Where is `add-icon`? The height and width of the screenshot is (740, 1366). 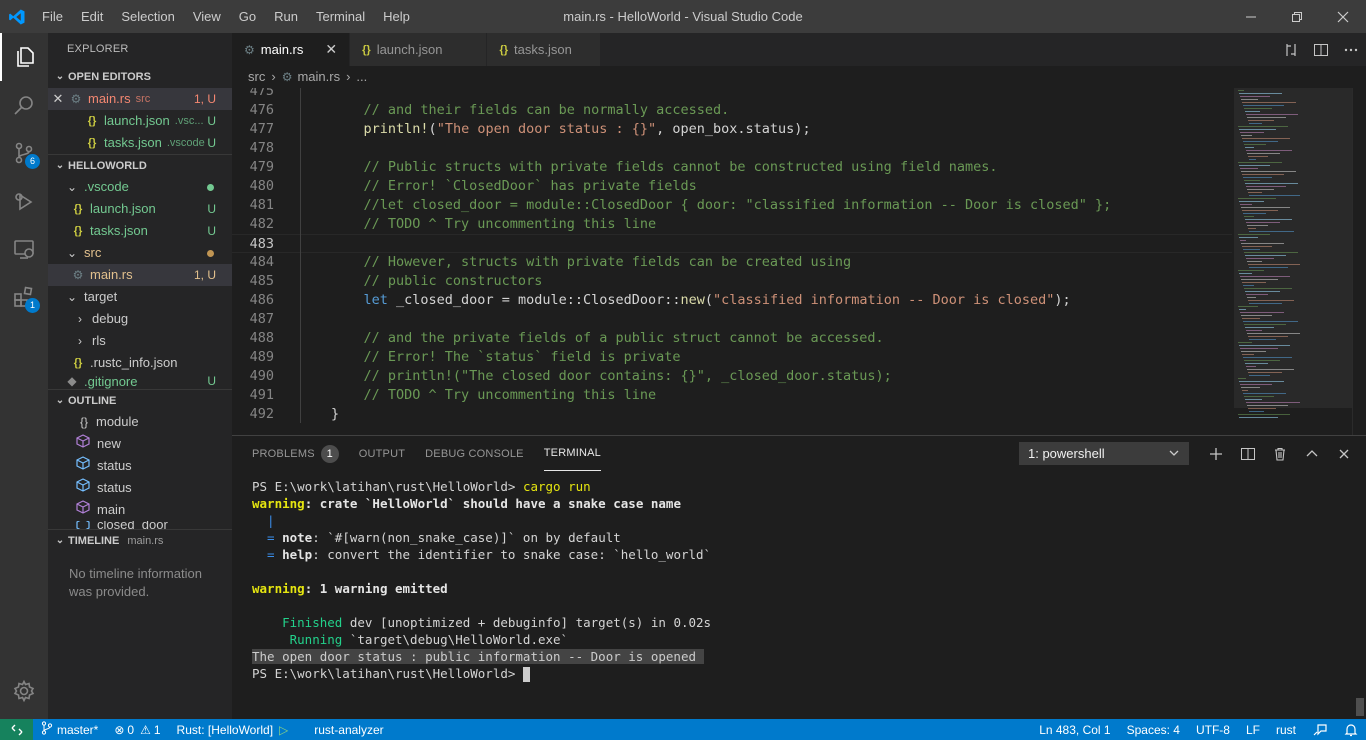 add-icon is located at coordinates (1216, 454).